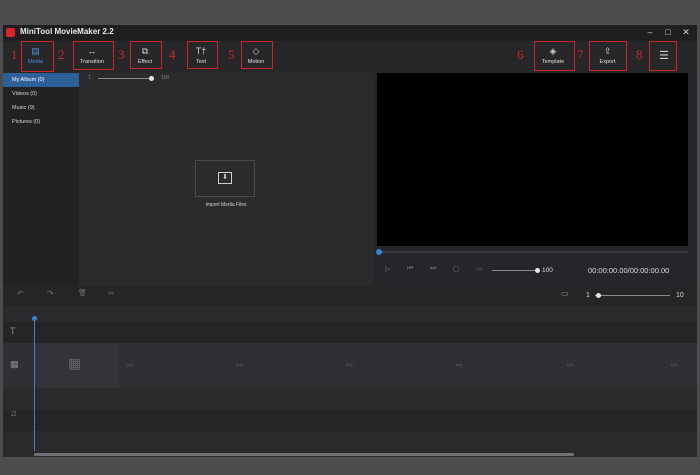 The width and height of the screenshot is (700, 475). What do you see at coordinates (67, 31) in the screenshot?
I see `app-title: MiniTool MovieMaker 2.2` at bounding box center [67, 31].